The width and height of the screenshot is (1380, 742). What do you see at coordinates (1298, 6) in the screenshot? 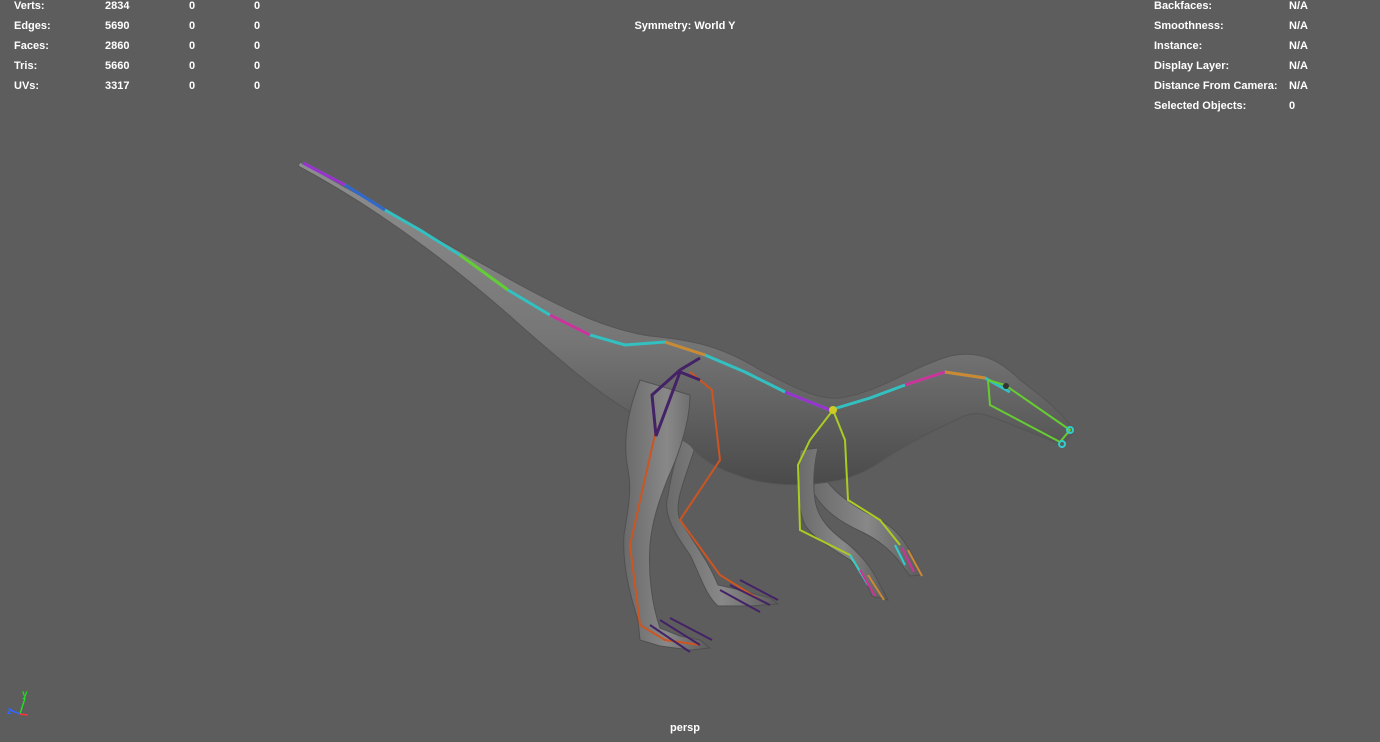
I see `backfaces-value: N/A` at bounding box center [1298, 6].